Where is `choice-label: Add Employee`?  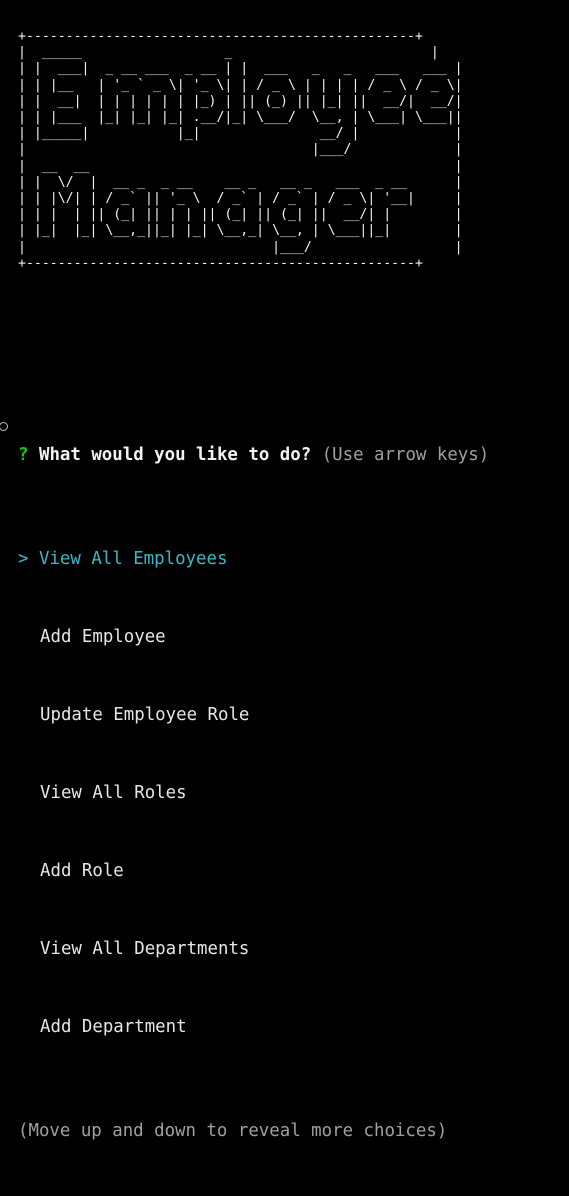 choice-label: Add Employee is located at coordinates (103, 637).